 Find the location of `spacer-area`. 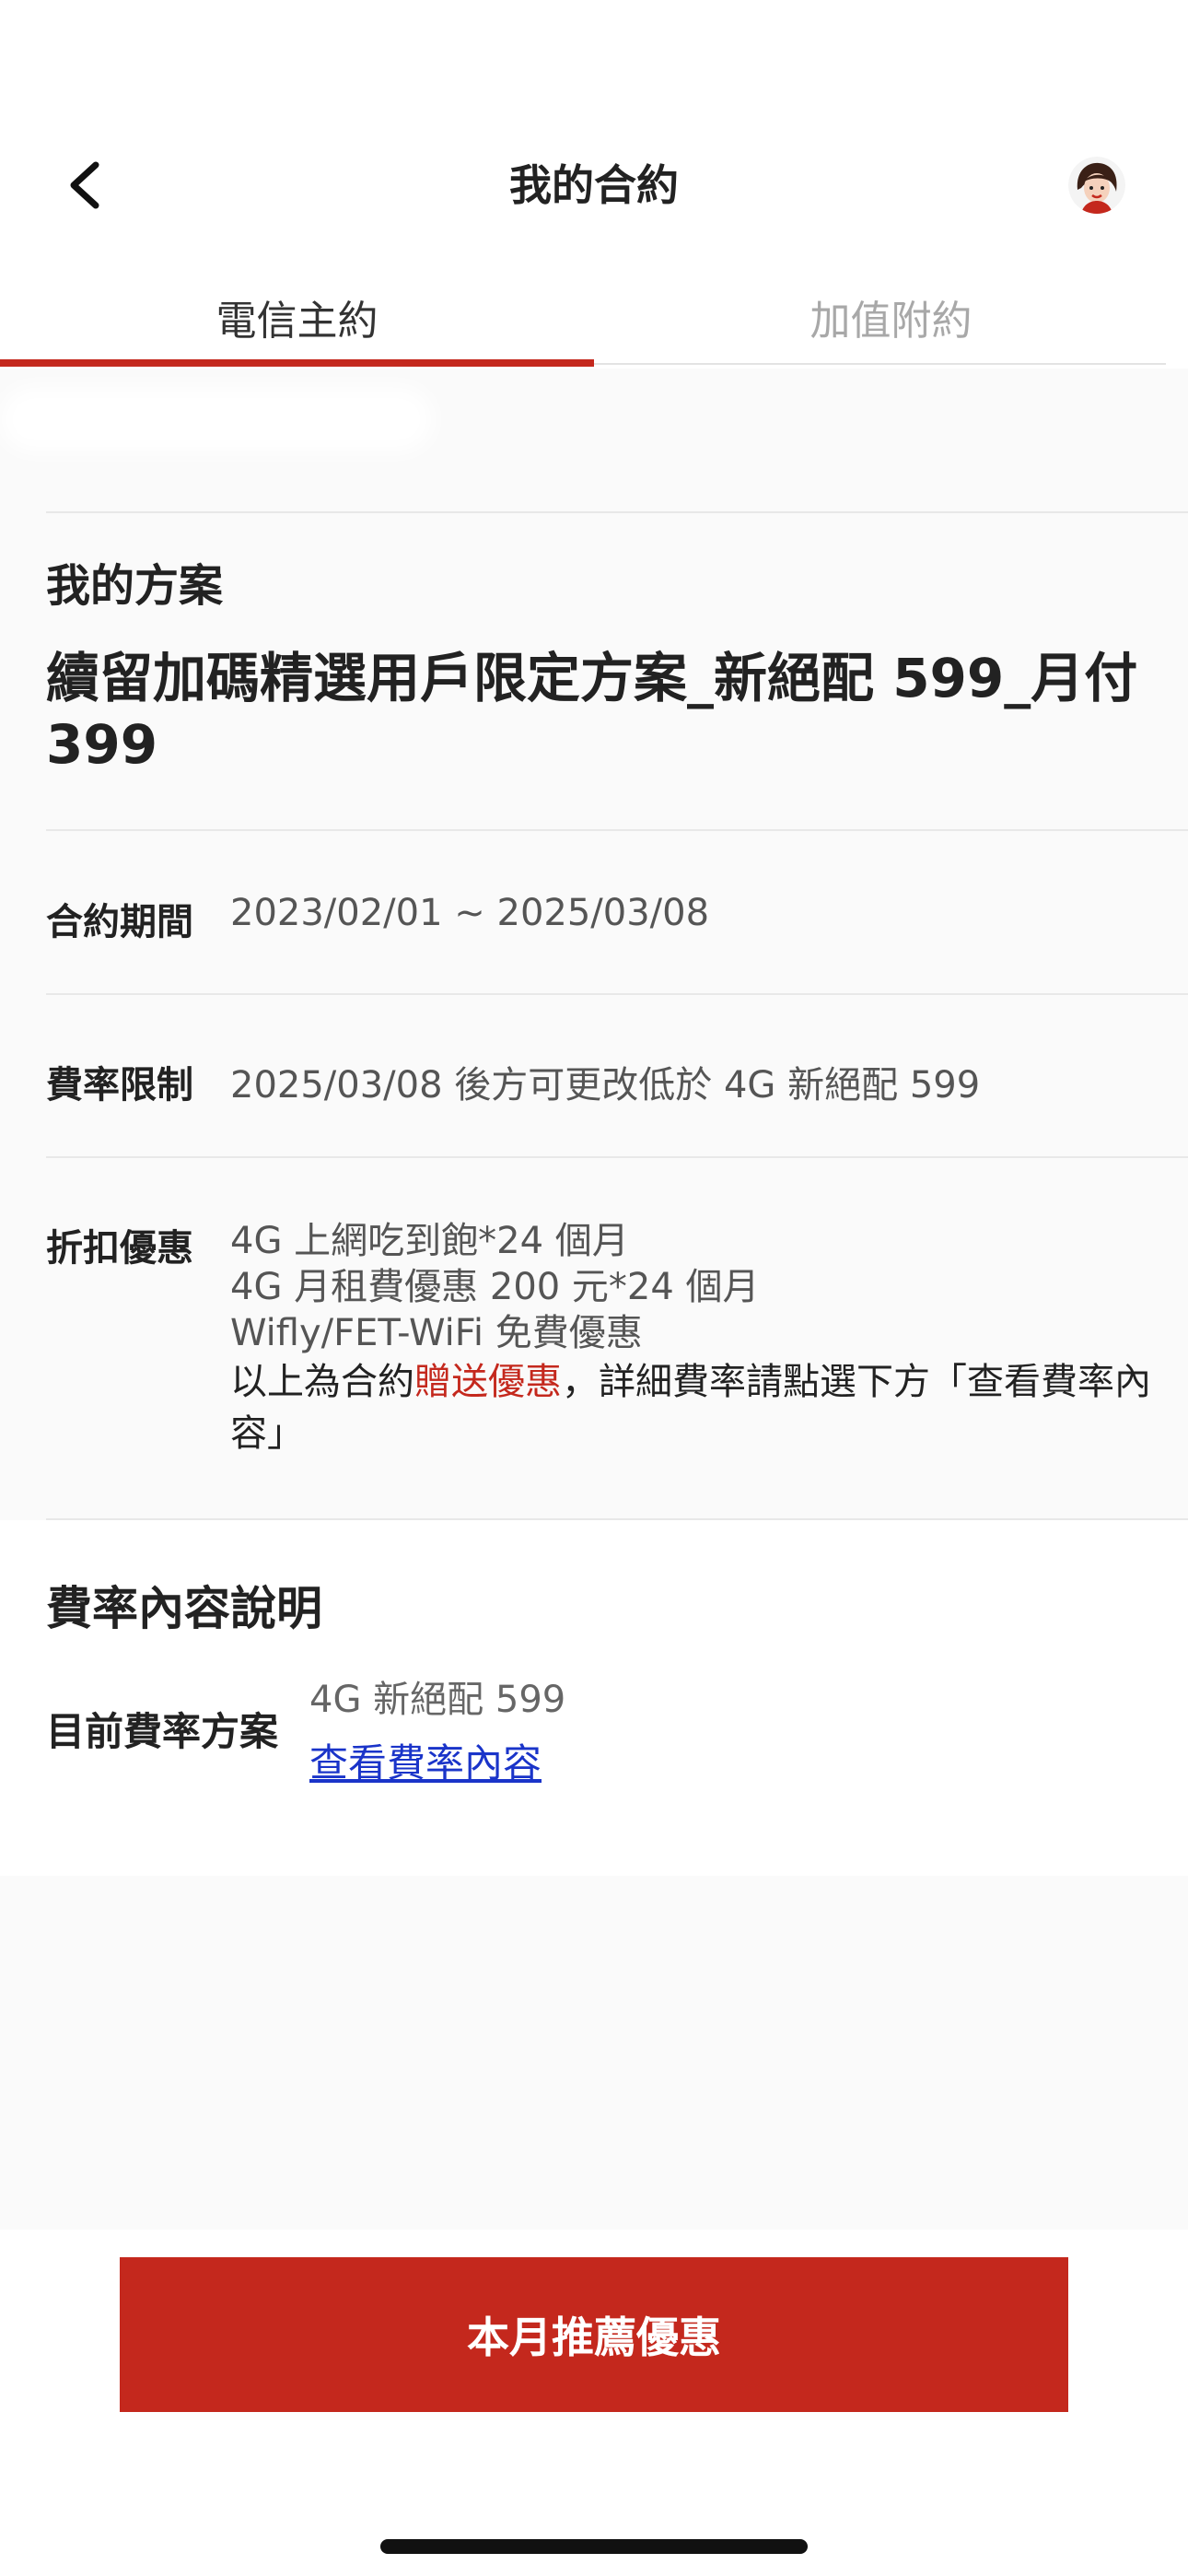

spacer-area is located at coordinates (594, 2053).